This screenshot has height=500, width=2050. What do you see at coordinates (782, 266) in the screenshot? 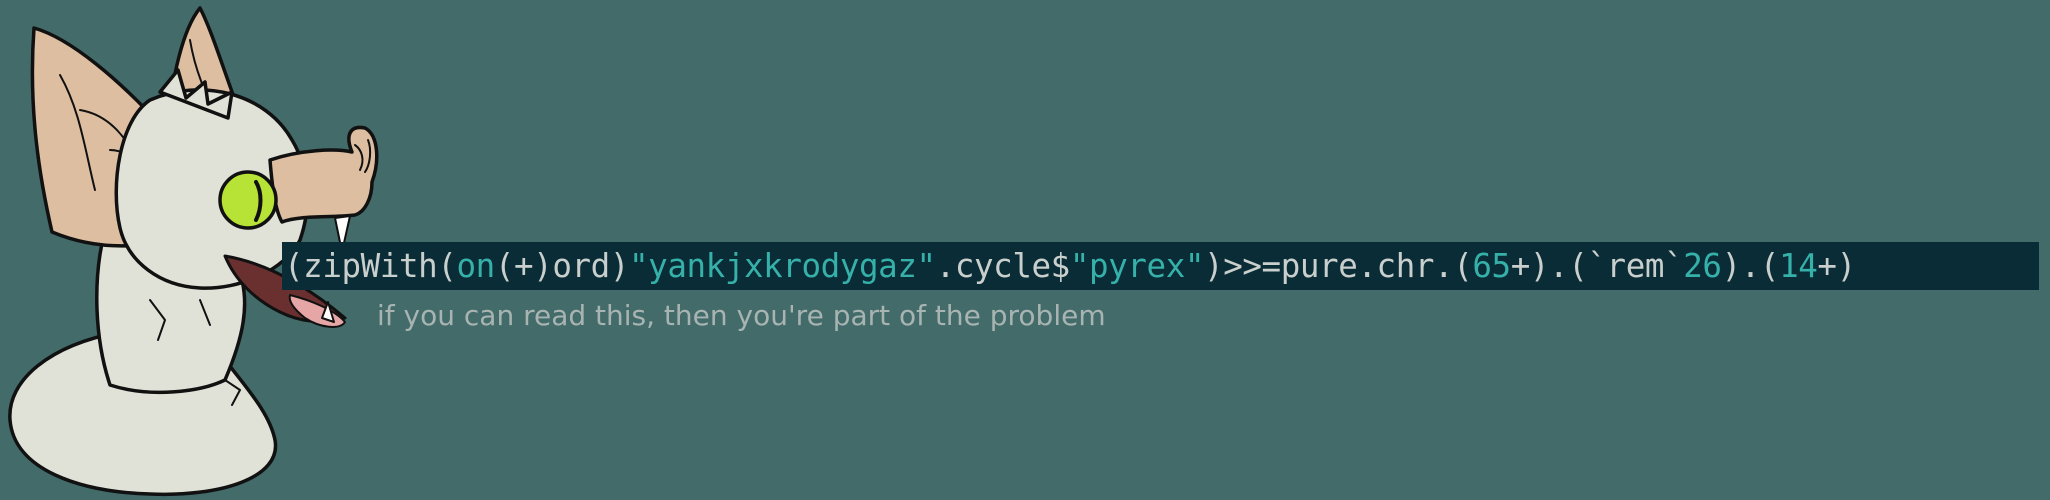
I see `code-token-accent: "yankjxkrodygaz"` at bounding box center [782, 266].